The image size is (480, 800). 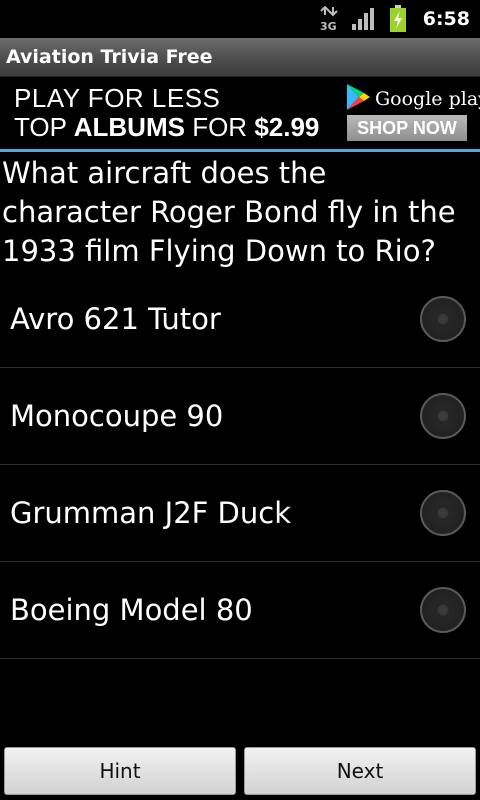 I want to click on ad-subline: TOP ALBUMS FOR $2.99, so click(x=177, y=127).